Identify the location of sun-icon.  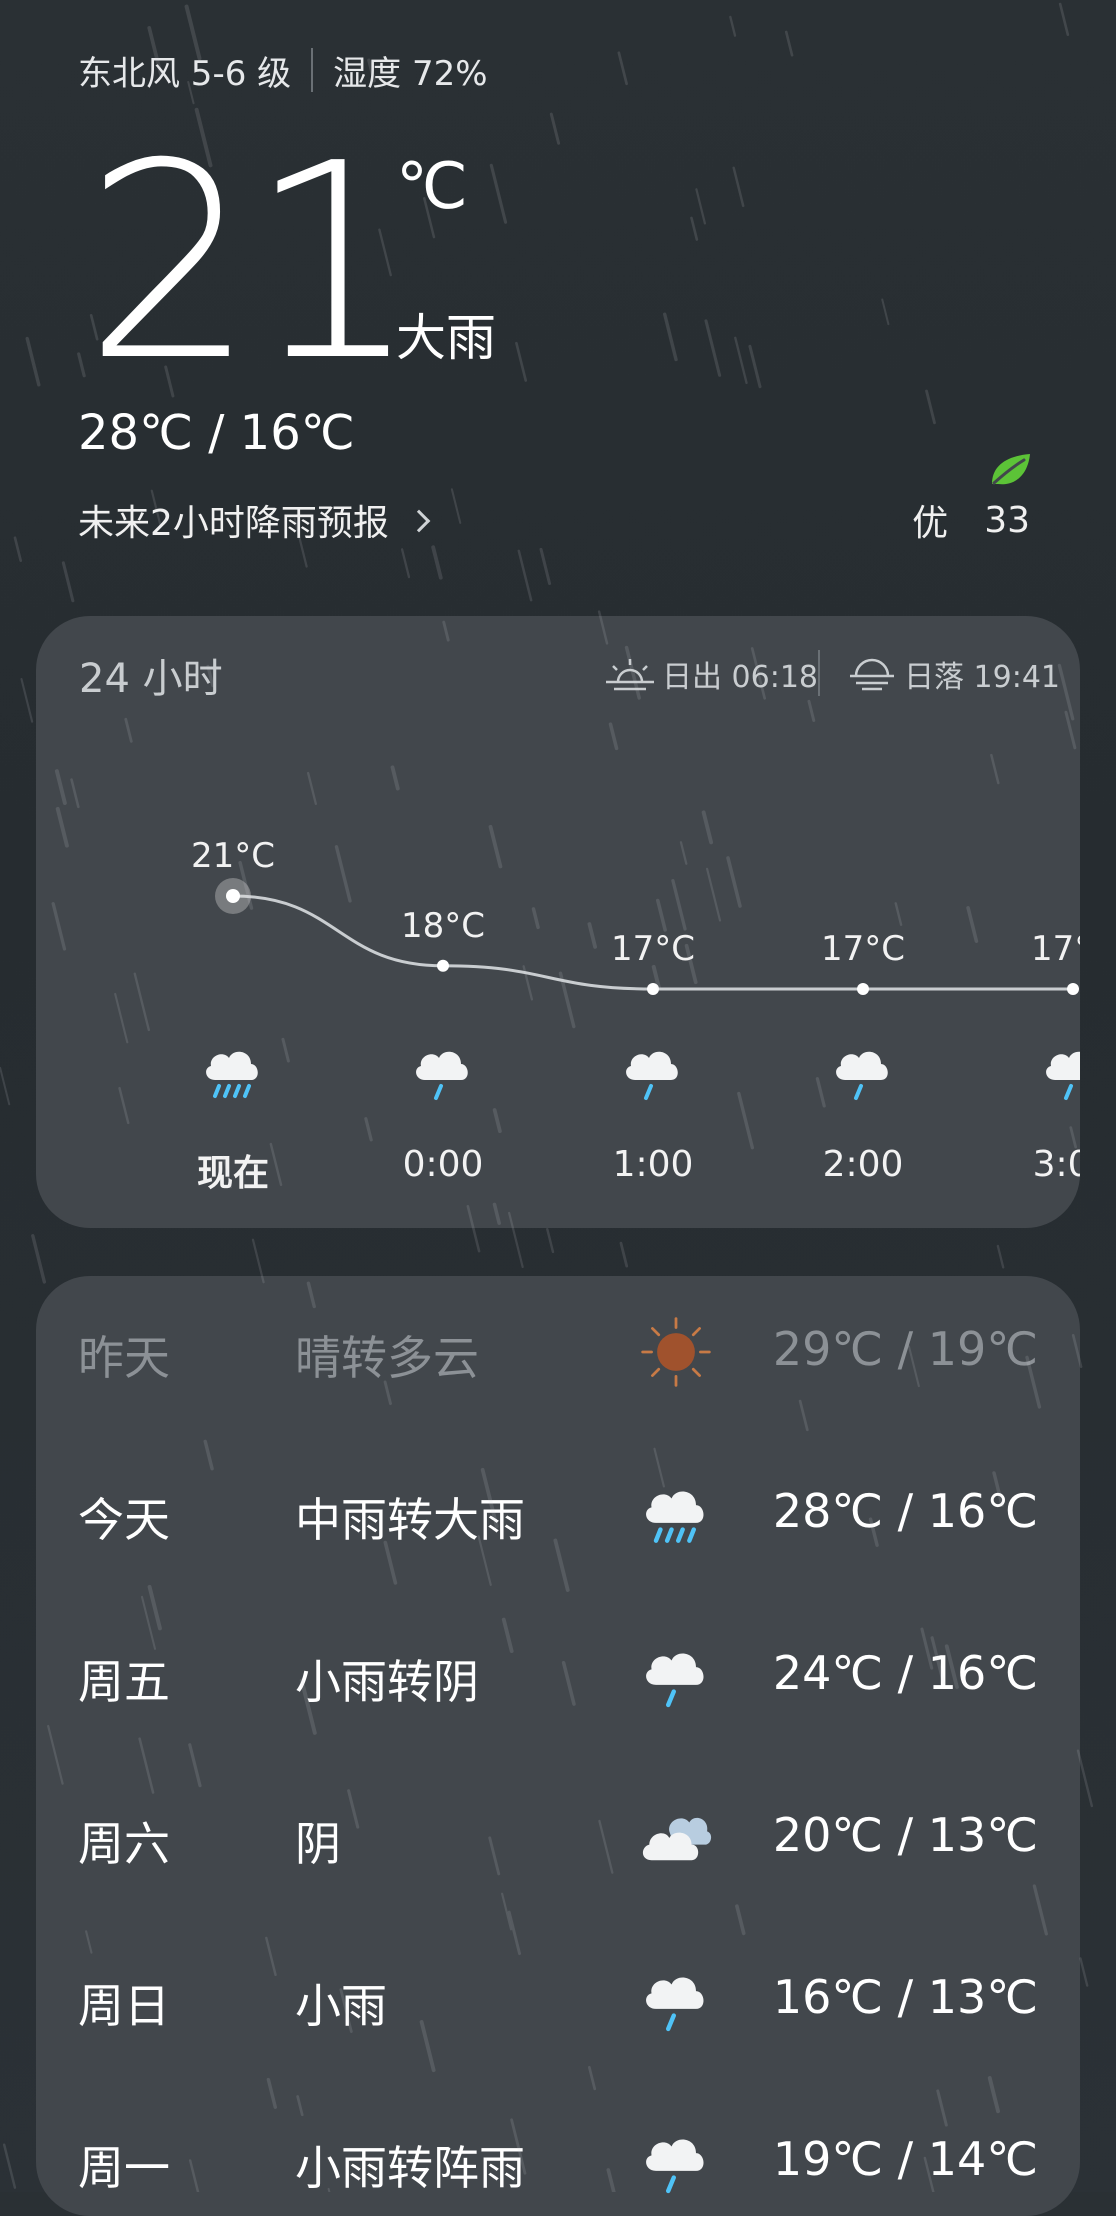
(676, 1352).